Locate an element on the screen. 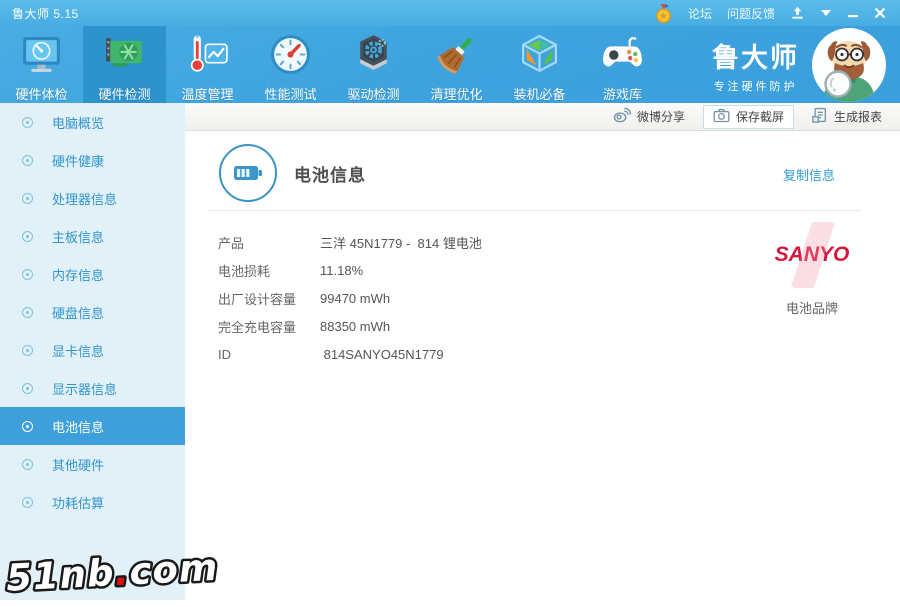 This screenshot has width=900, height=607. gear-hexagon-icon is located at coordinates (373, 57).